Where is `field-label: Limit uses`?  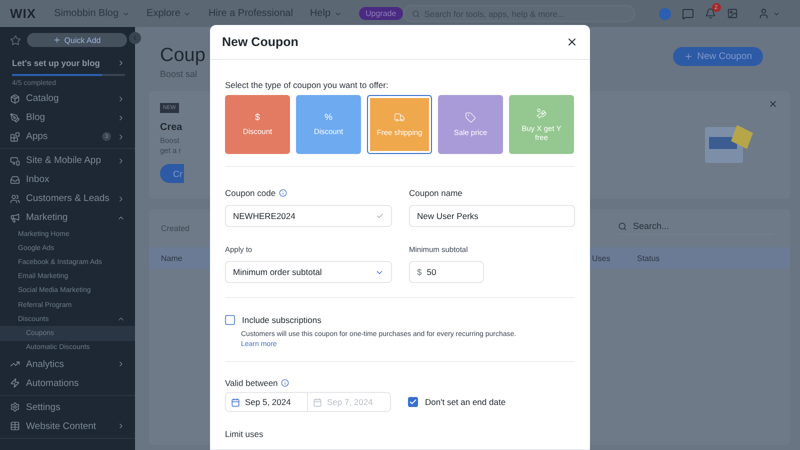 field-label: Limit uses is located at coordinates (244, 434).